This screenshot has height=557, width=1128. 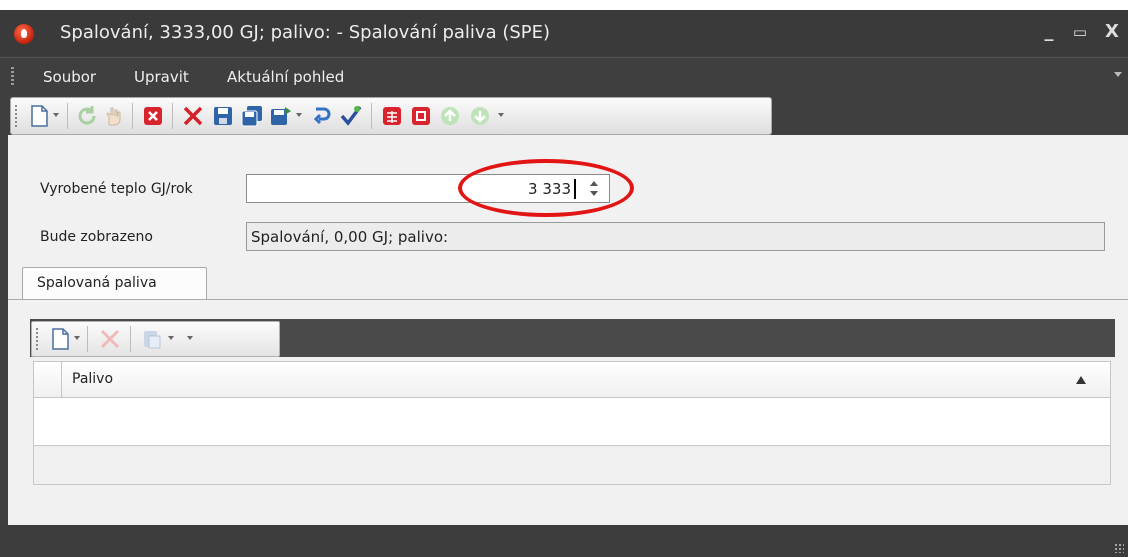 I want to click on grid-body, so click(x=572, y=421).